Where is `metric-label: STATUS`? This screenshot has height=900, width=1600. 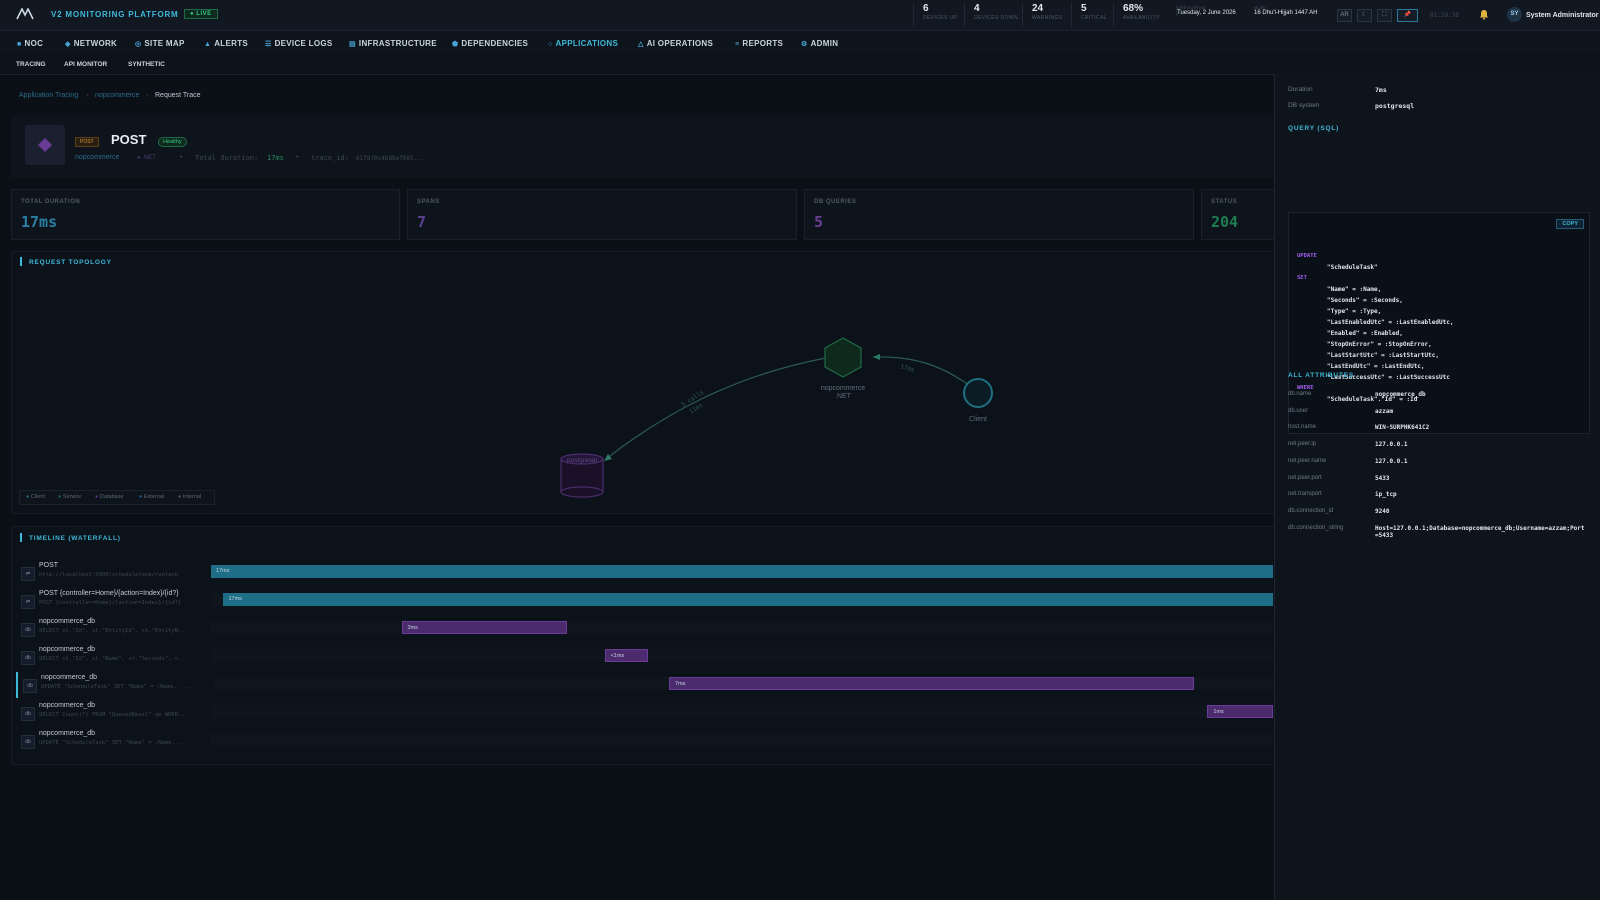 metric-label: STATUS is located at coordinates (1224, 202).